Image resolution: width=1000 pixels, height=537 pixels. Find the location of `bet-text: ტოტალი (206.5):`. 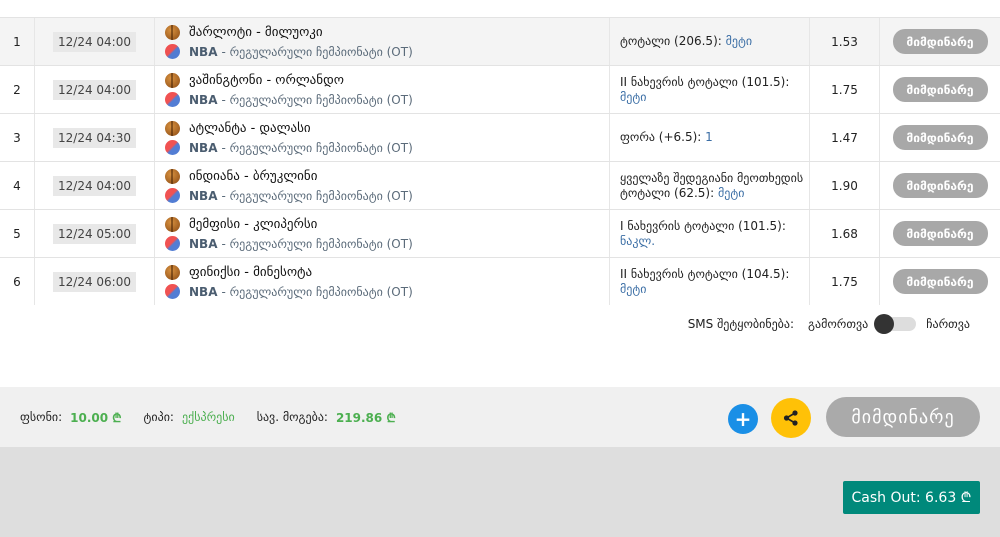

bet-text: ტოტალი (206.5): is located at coordinates (671, 41).